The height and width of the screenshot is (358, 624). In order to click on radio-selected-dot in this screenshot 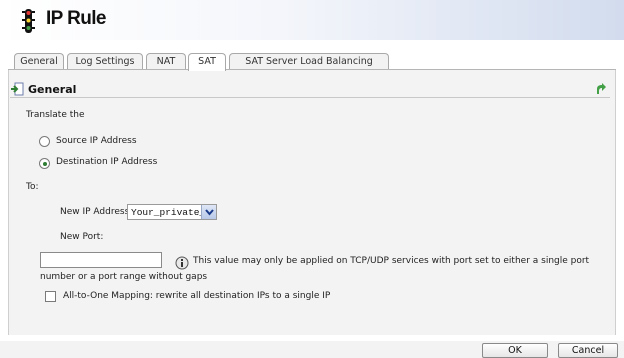, I will do `click(44, 163)`.